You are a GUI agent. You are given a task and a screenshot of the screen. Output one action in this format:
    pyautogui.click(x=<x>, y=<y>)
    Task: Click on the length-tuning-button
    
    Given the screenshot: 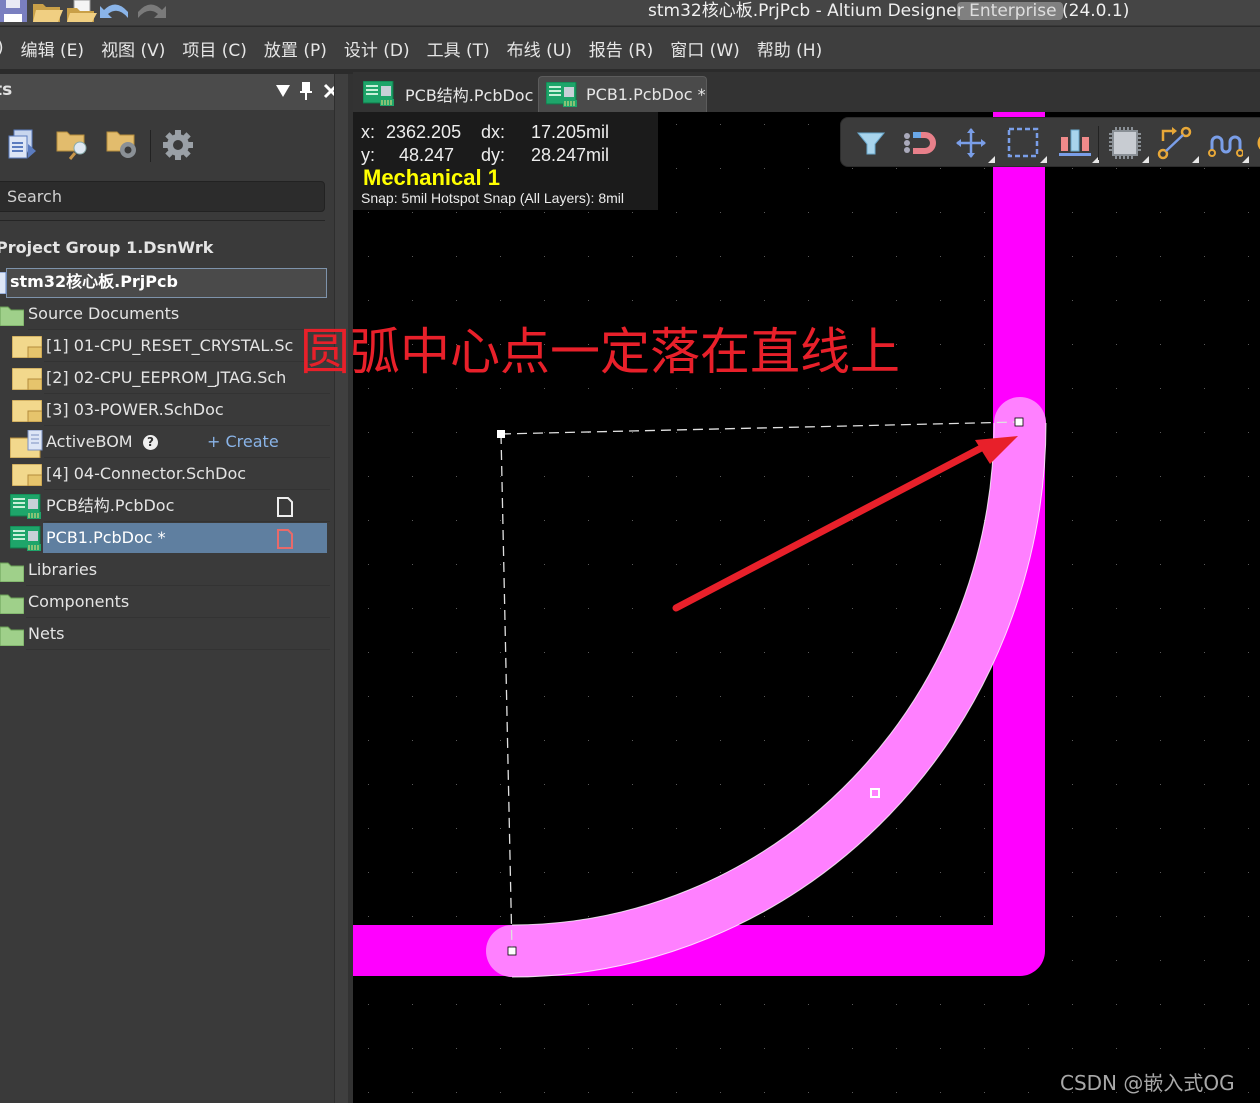 What is the action you would take?
    pyautogui.click(x=1228, y=144)
    